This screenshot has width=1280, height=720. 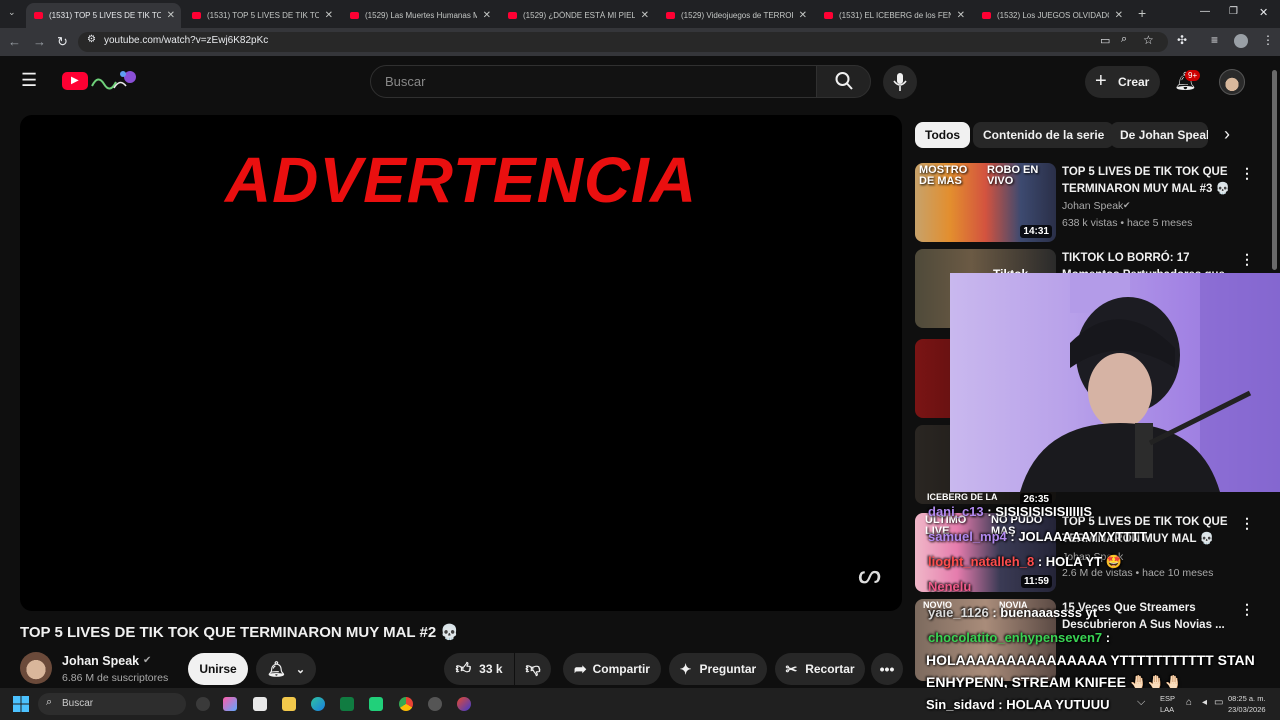 I want to click on share-button: ➦ Compartir, so click(x=612, y=669).